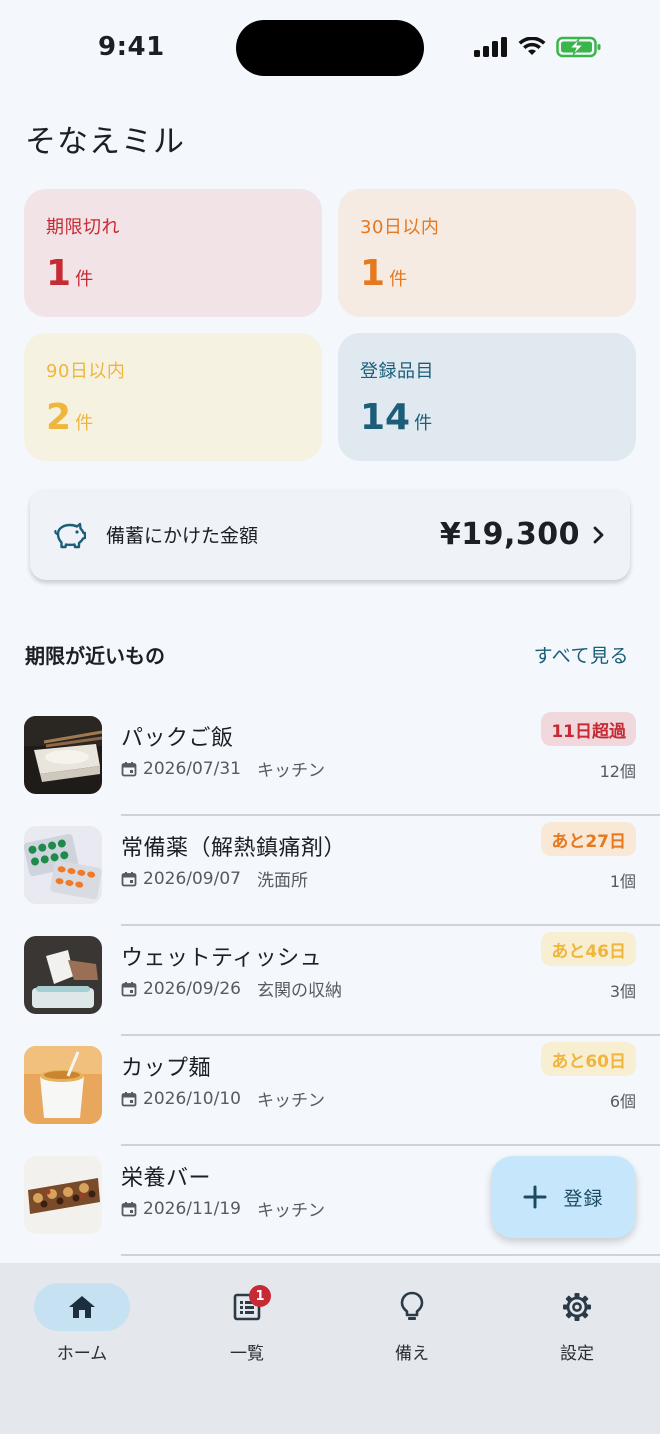 This screenshot has width=660, height=1434. Describe the element at coordinates (330, 1091) in the screenshot. I see `list-item: カップ麺 2026/10/10 キッチン あと60日 6個` at that location.